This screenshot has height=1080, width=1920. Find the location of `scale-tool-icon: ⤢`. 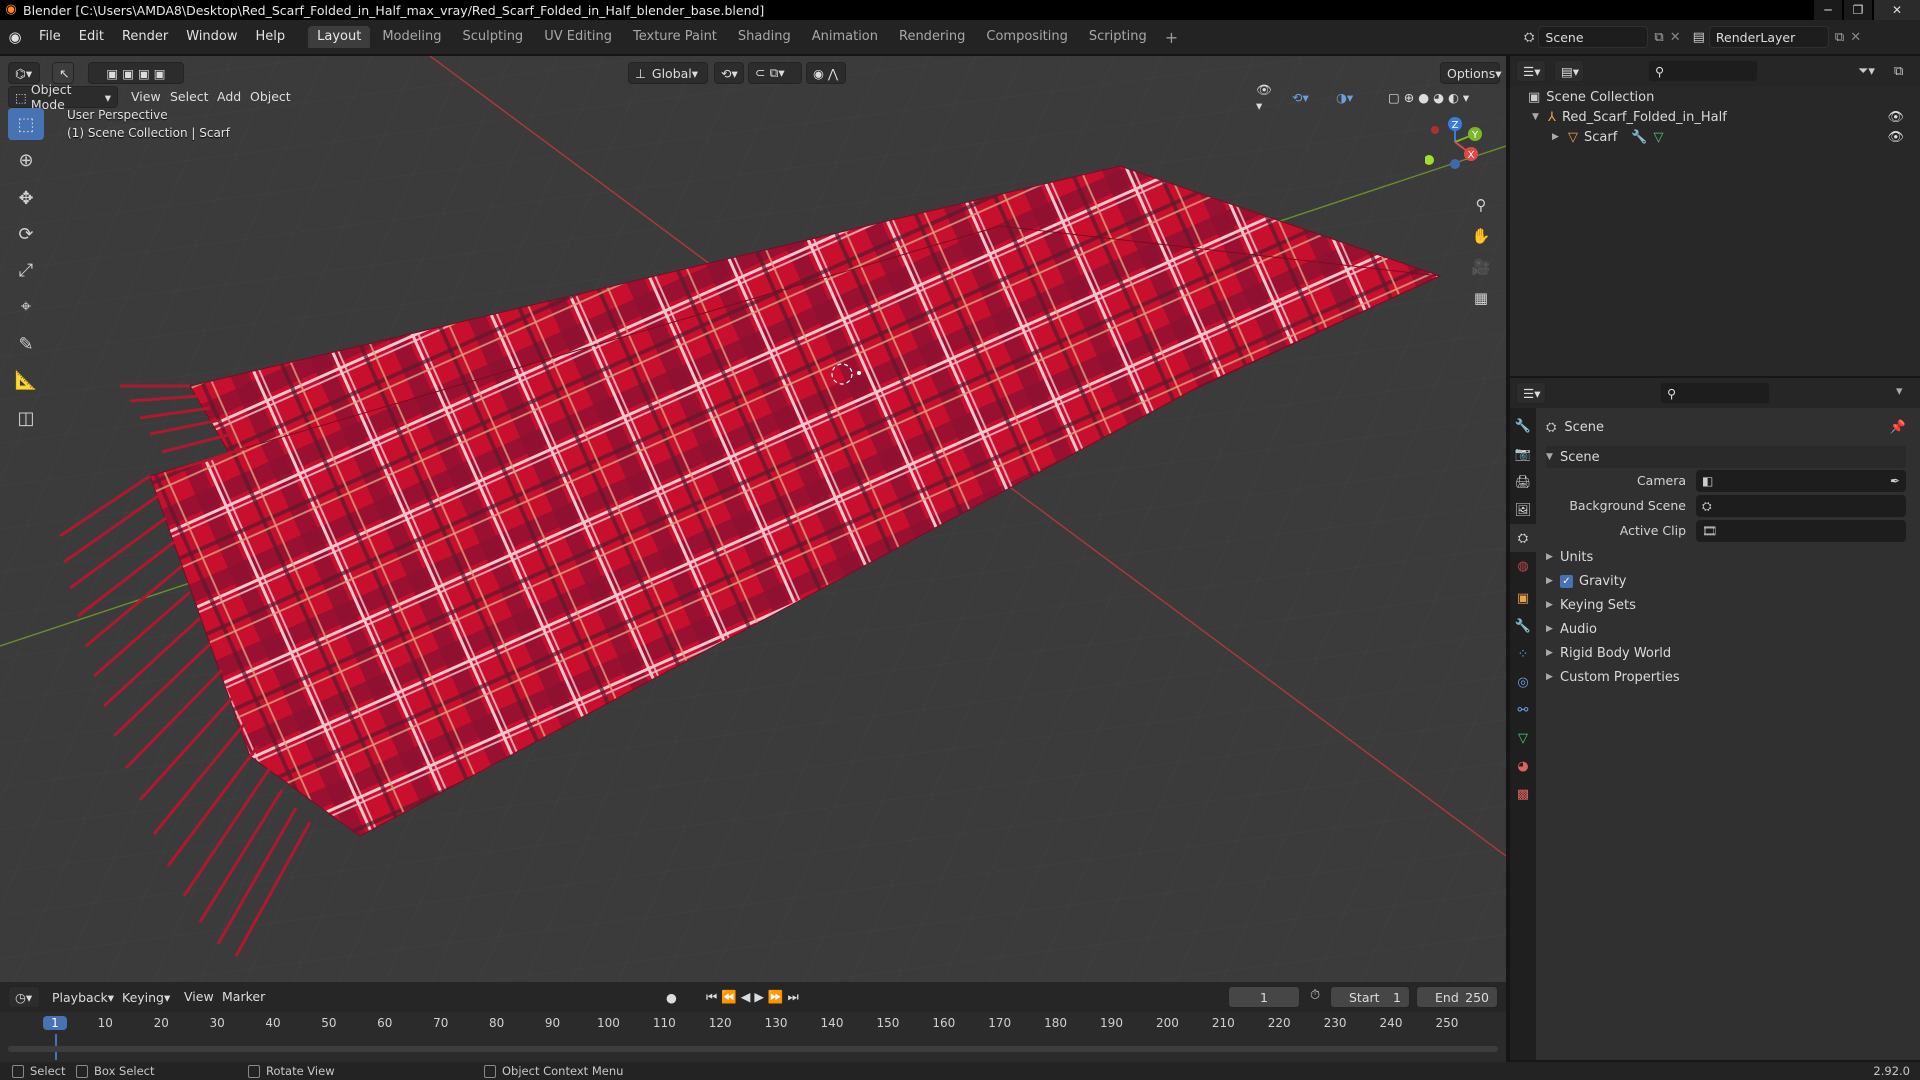

scale-tool-icon: ⤢ is located at coordinates (26, 270).